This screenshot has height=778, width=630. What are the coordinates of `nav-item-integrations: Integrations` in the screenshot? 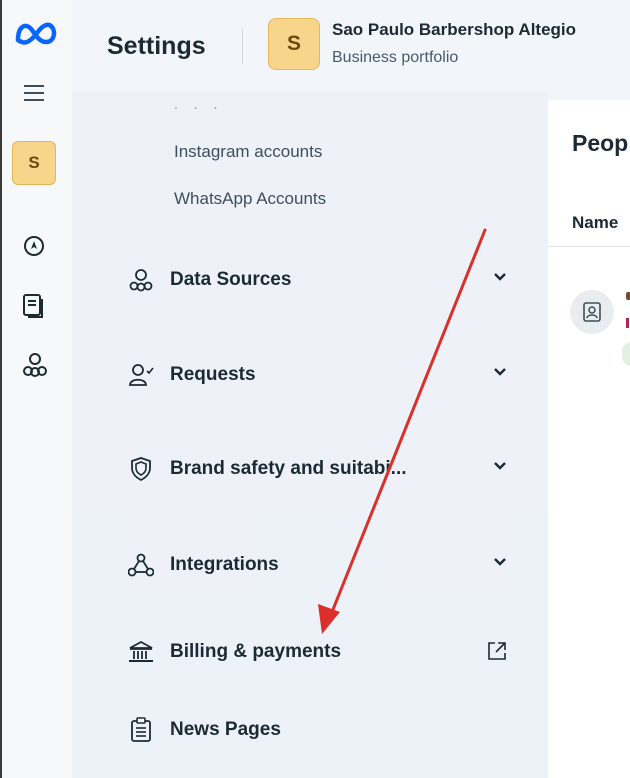 It's located at (318, 565).